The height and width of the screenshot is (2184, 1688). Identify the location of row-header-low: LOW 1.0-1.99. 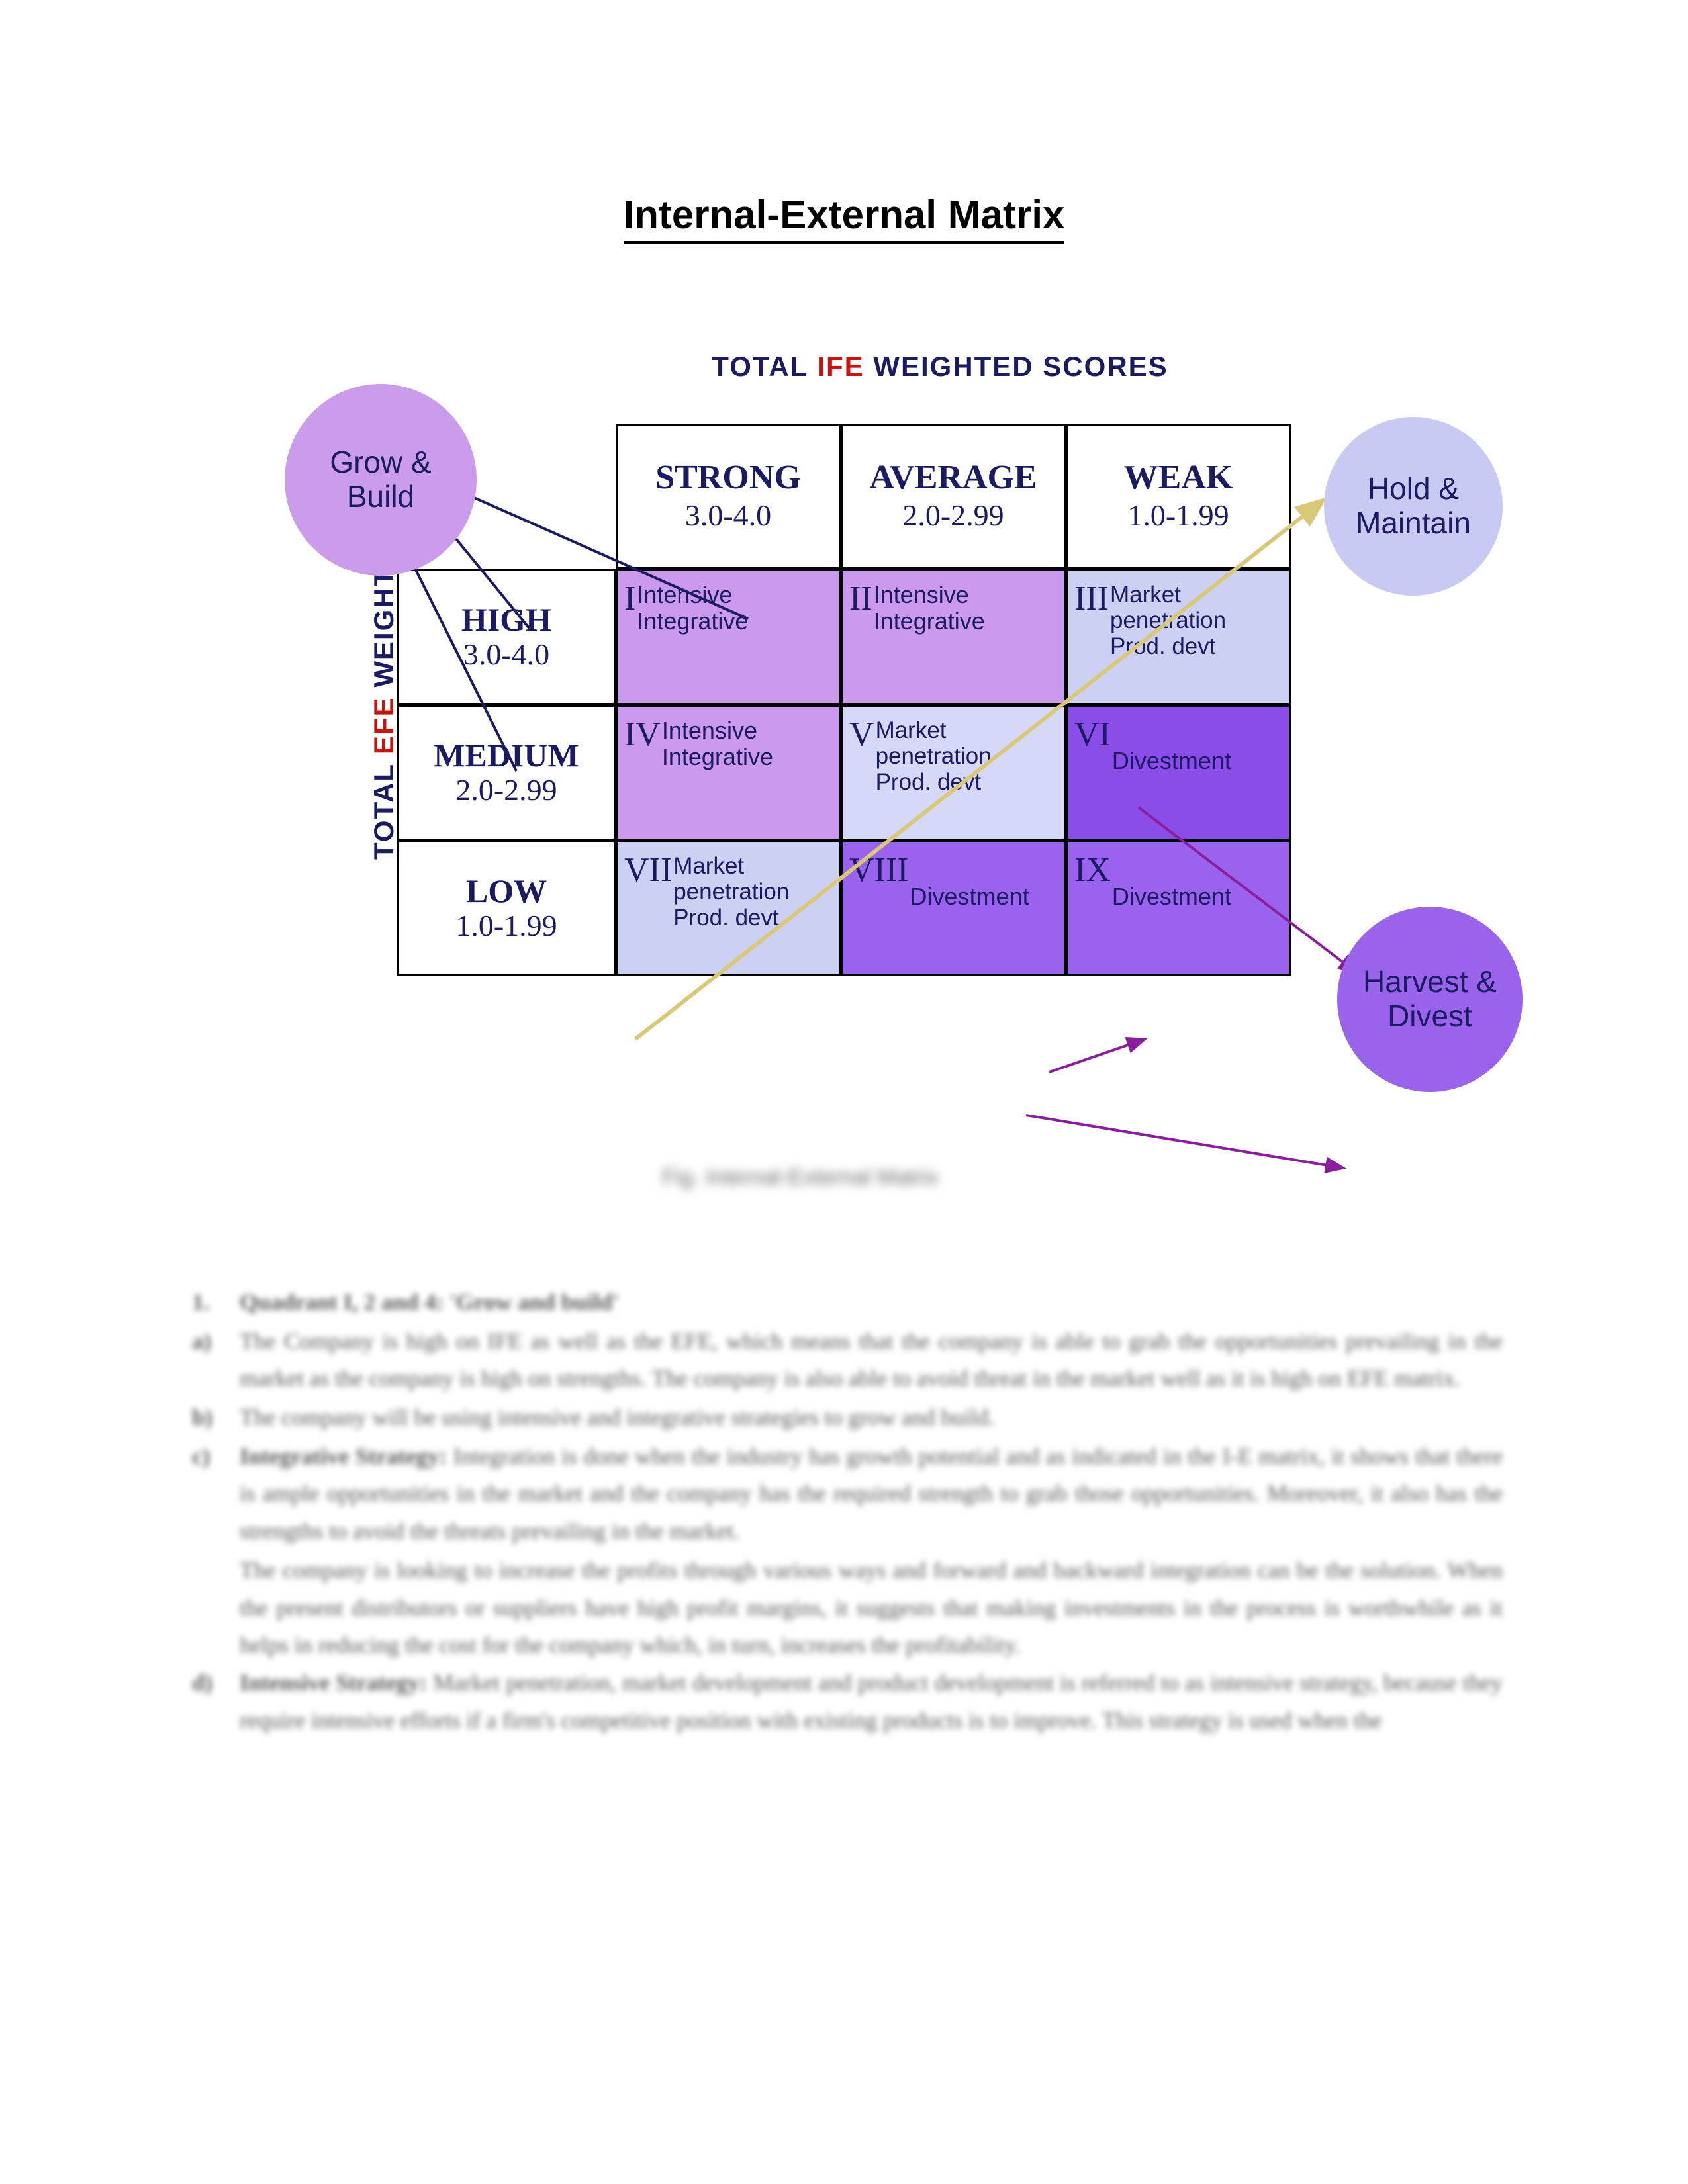
(506, 909).